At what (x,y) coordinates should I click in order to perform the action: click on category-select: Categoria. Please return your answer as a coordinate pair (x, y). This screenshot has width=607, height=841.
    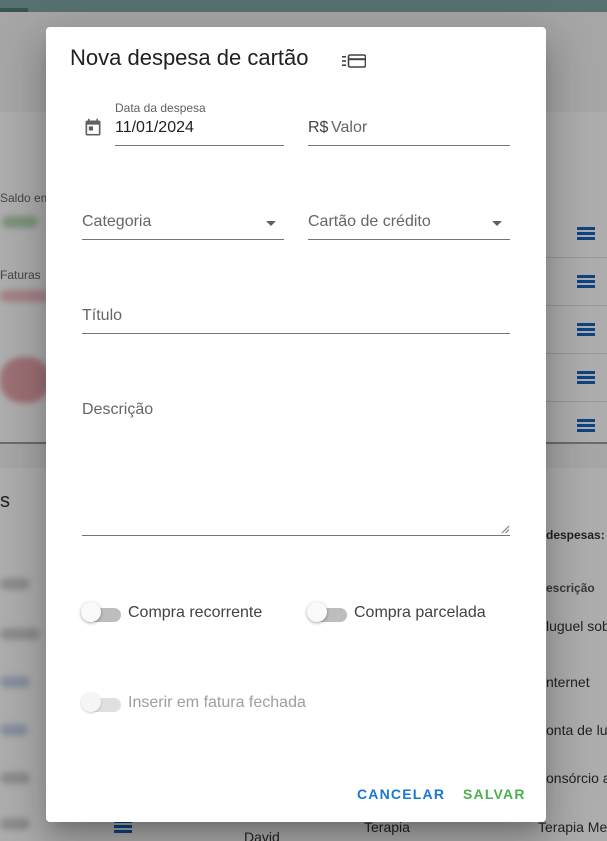
    Looking at the image, I should click on (183, 223).